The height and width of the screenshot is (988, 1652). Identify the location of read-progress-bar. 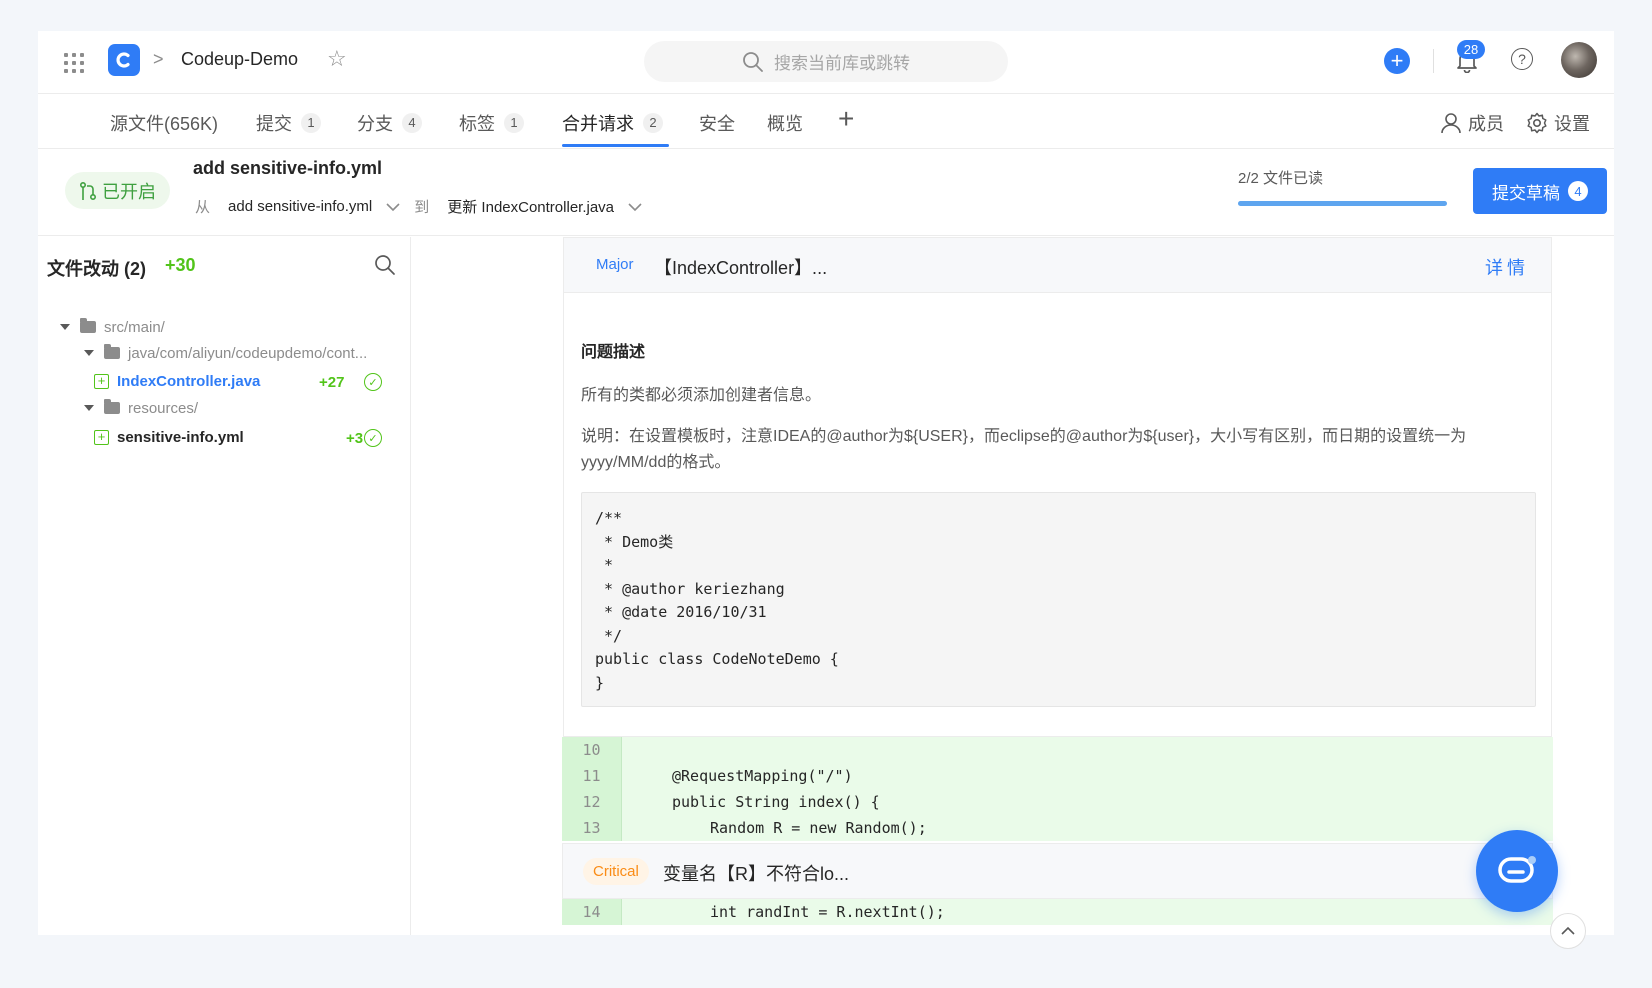
(1342, 203).